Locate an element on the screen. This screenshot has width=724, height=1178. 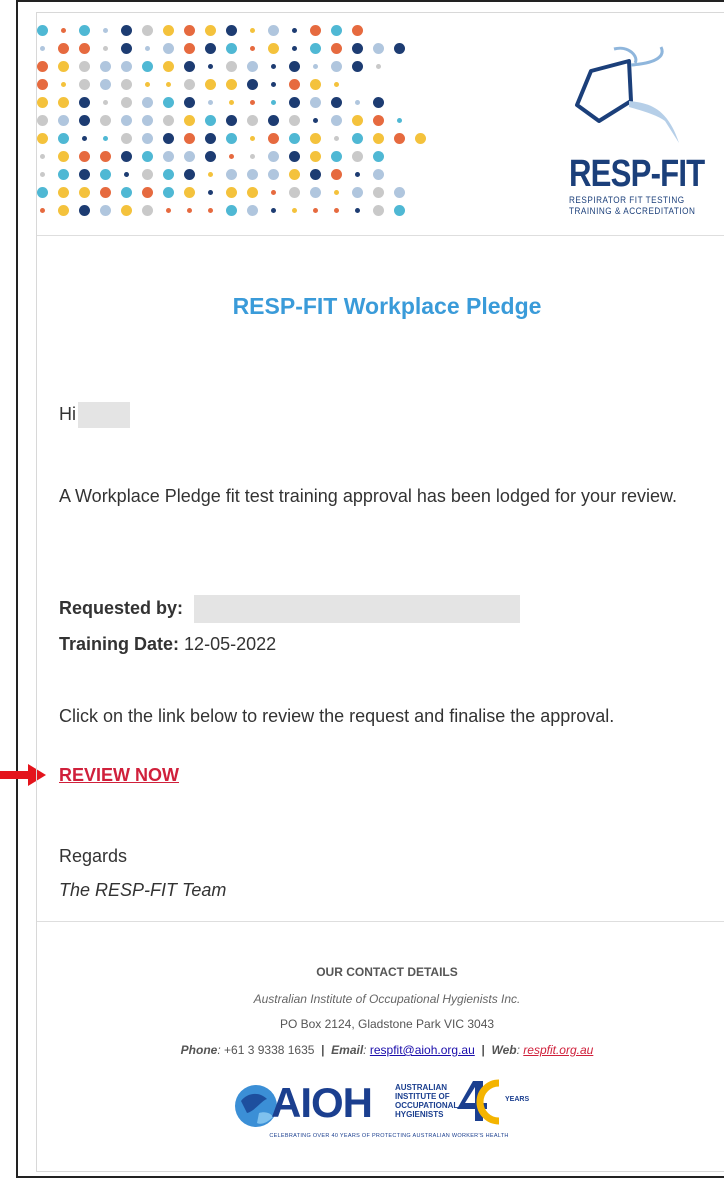
training-date-label: Training Date is located at coordinates (116, 644).